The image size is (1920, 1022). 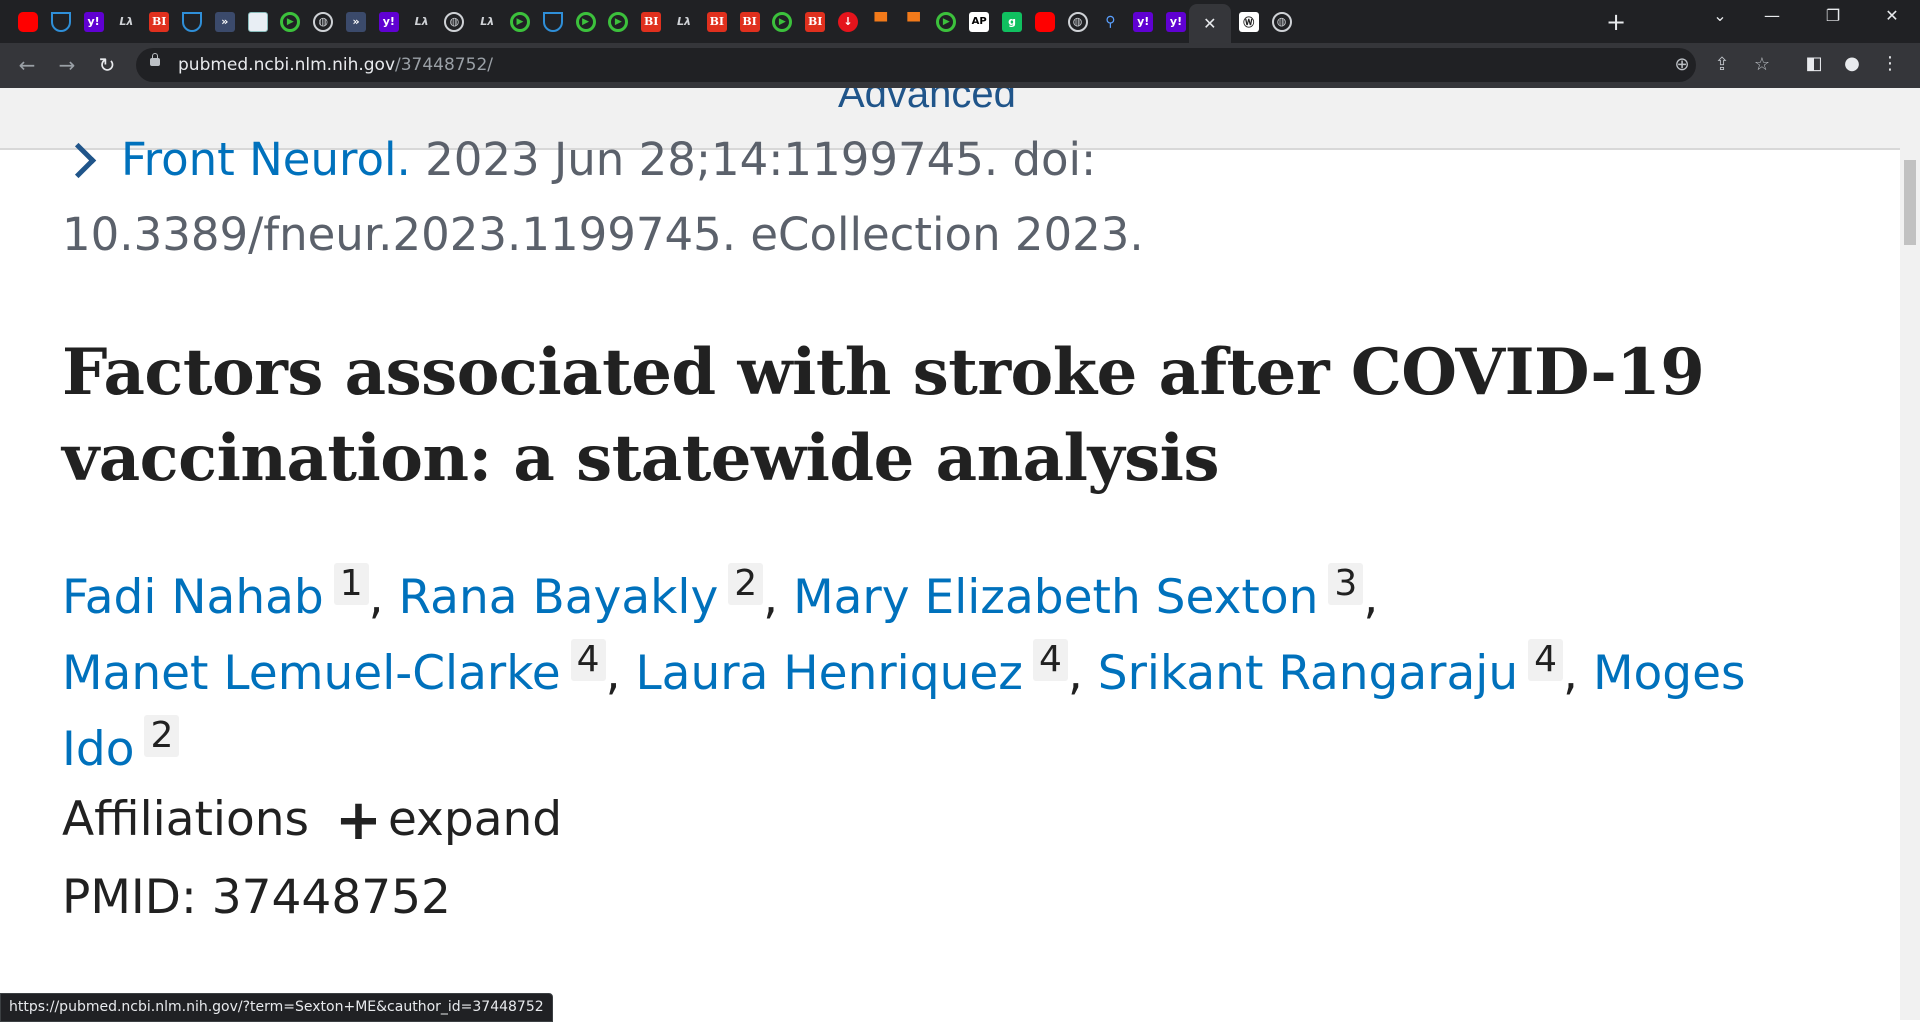 I want to click on browser-tab: ↓, so click(x=848, y=21).